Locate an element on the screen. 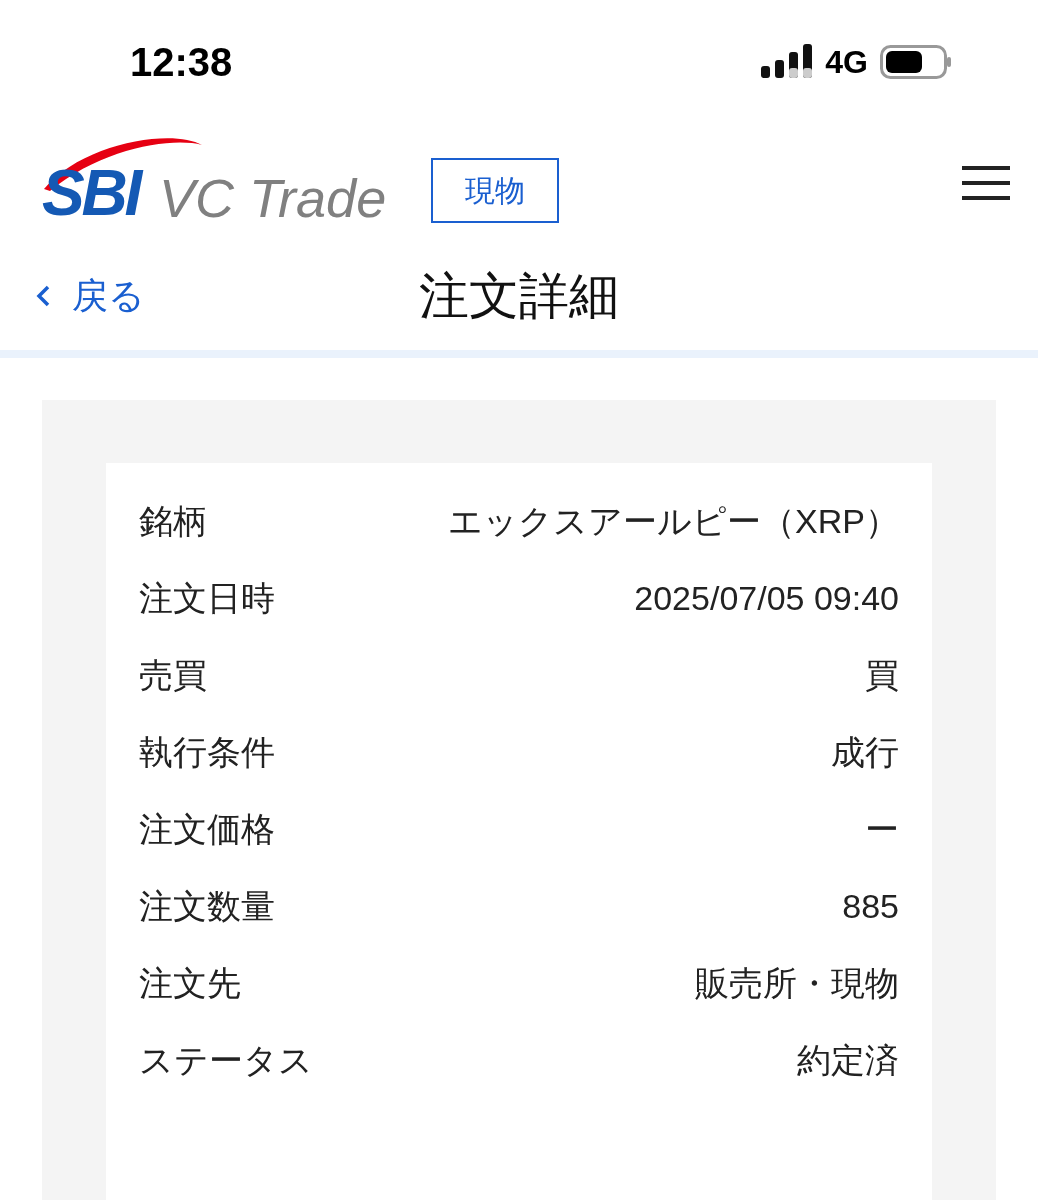 The image size is (1038, 1200). detail-value: 約定済 is located at coordinates (848, 1060).